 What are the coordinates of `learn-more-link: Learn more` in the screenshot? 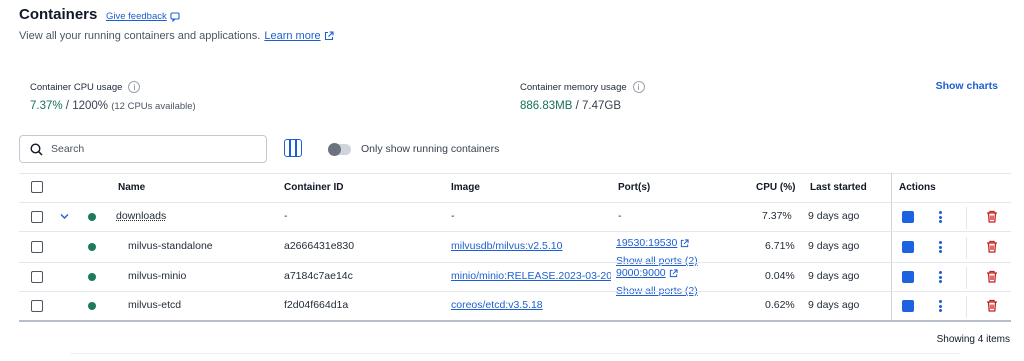 It's located at (299, 36).